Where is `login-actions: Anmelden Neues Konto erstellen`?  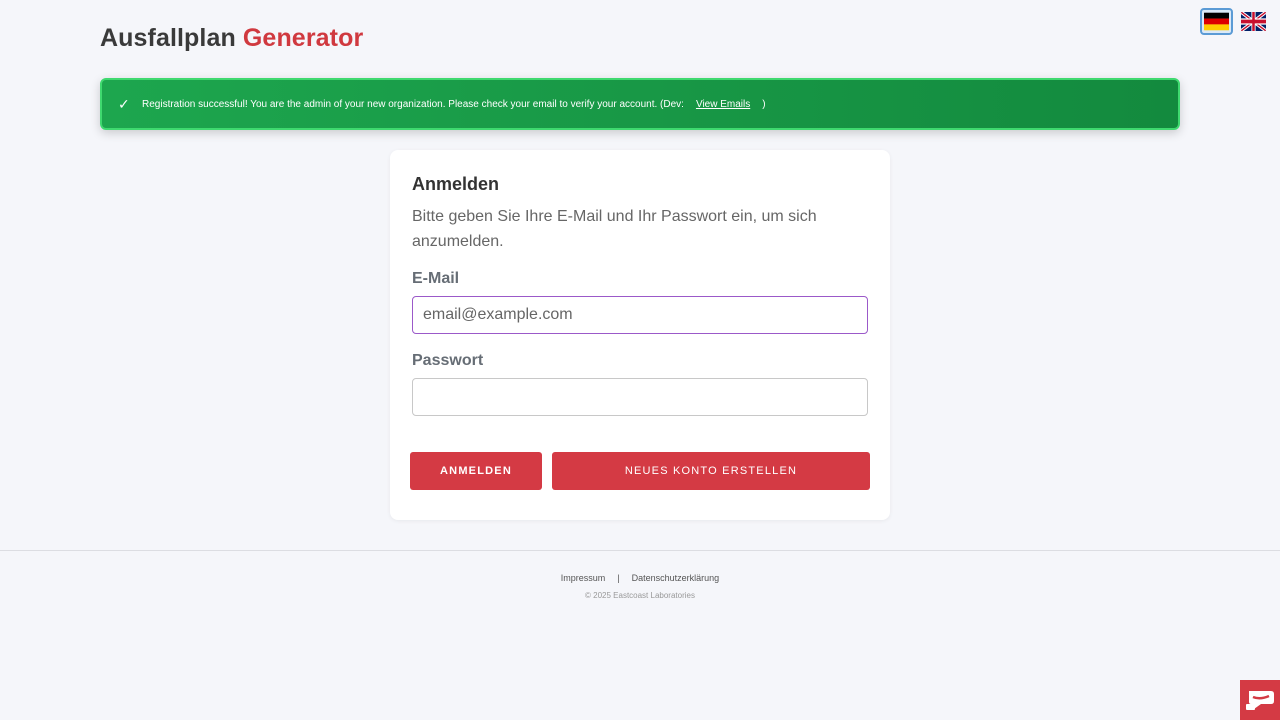 login-actions: Anmelden Neues Konto erstellen is located at coordinates (640, 471).